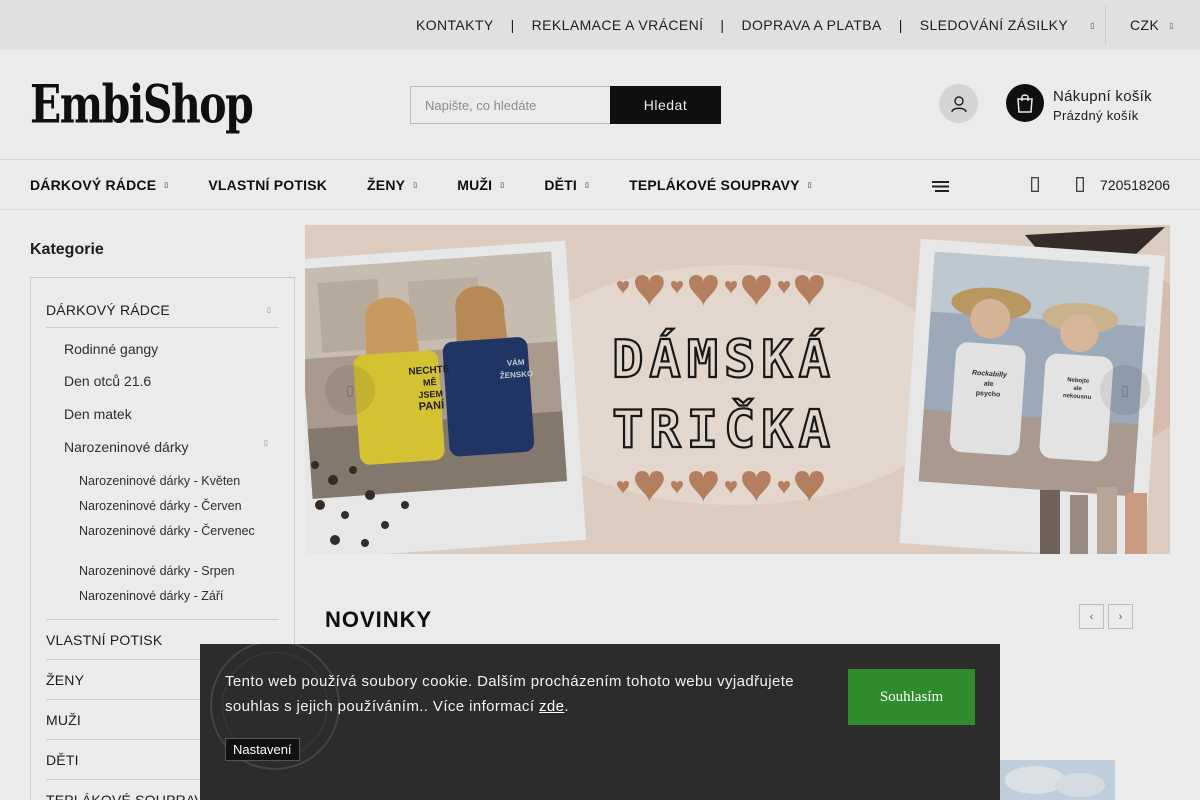 The width and height of the screenshot is (1200, 800). Describe the element at coordinates (104, 639) in the screenshot. I see `sidebar-item-label: VLASTNÍ POTISK` at that location.